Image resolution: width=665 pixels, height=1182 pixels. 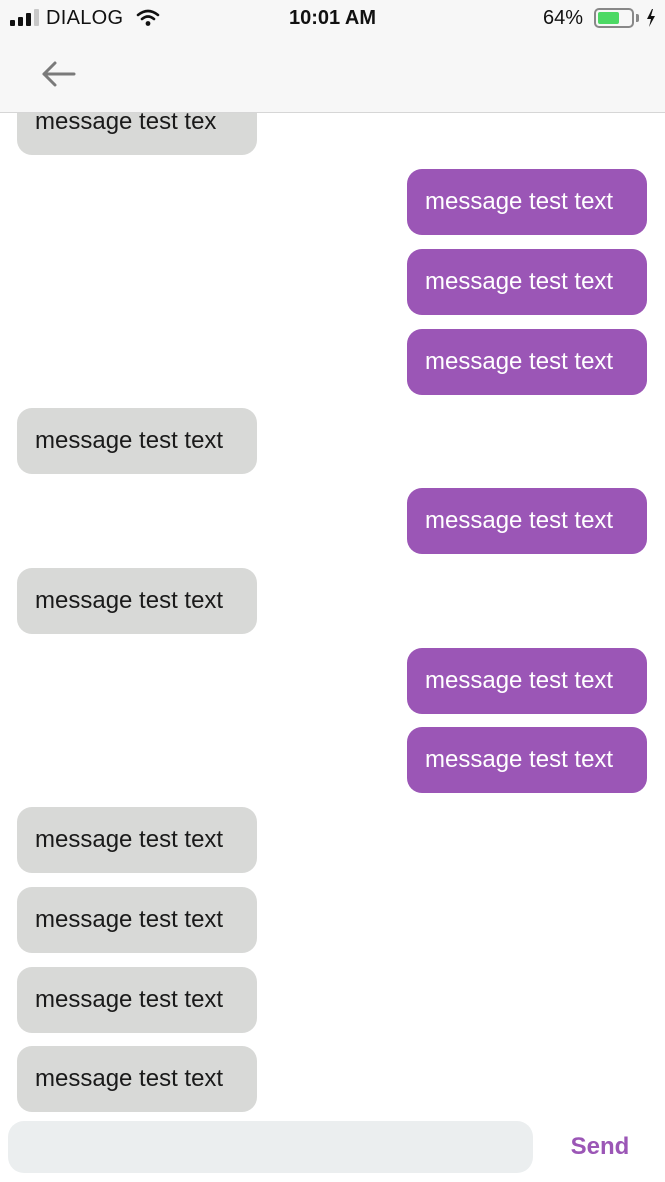 I want to click on message-composer: Send, so click(x=332, y=1147).